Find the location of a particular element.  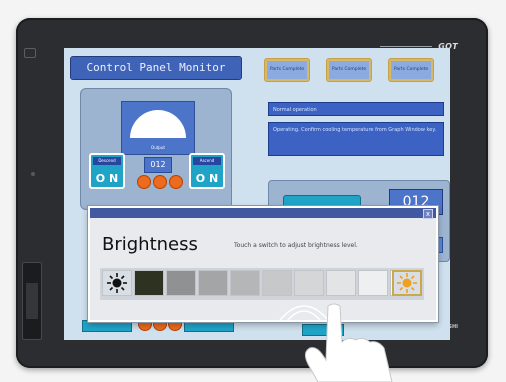

parts-complete-button-3: Parts Complete is located at coordinates (411, 70).